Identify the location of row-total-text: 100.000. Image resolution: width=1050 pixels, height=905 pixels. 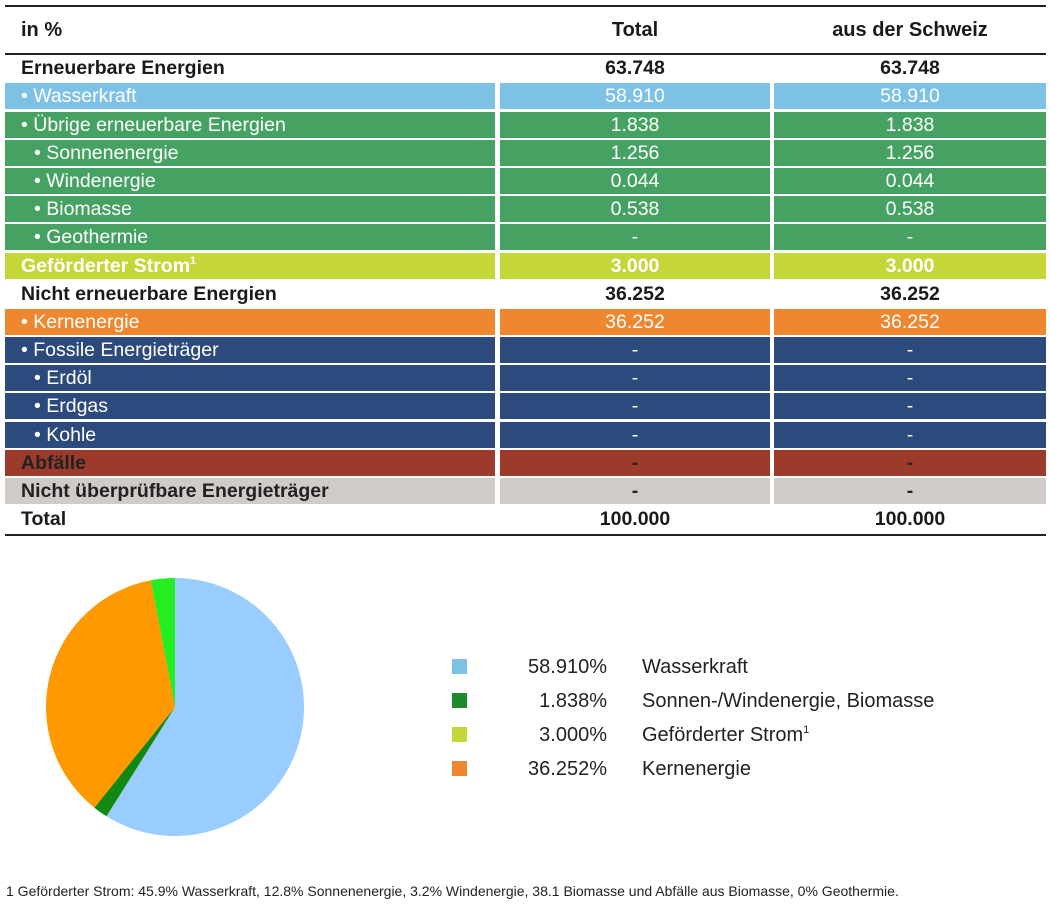
(635, 519).